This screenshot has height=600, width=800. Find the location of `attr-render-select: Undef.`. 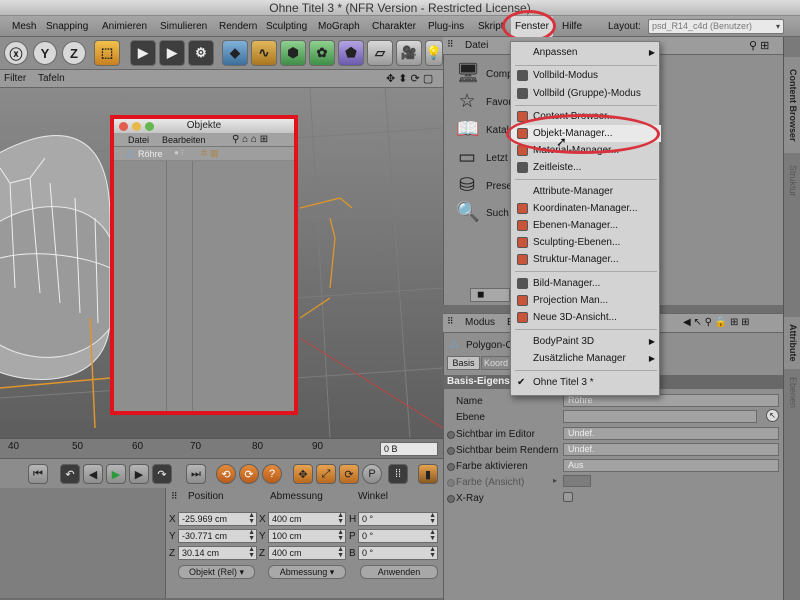

attr-render-select: Undef. is located at coordinates (671, 449).